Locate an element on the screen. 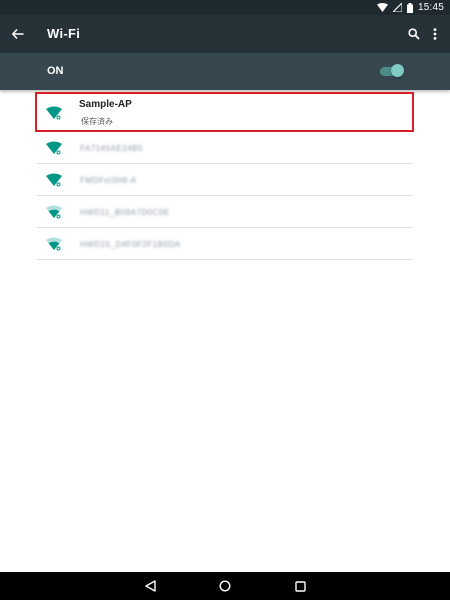 The width and height of the screenshot is (450, 600). battery-icon is located at coordinates (409, 7).